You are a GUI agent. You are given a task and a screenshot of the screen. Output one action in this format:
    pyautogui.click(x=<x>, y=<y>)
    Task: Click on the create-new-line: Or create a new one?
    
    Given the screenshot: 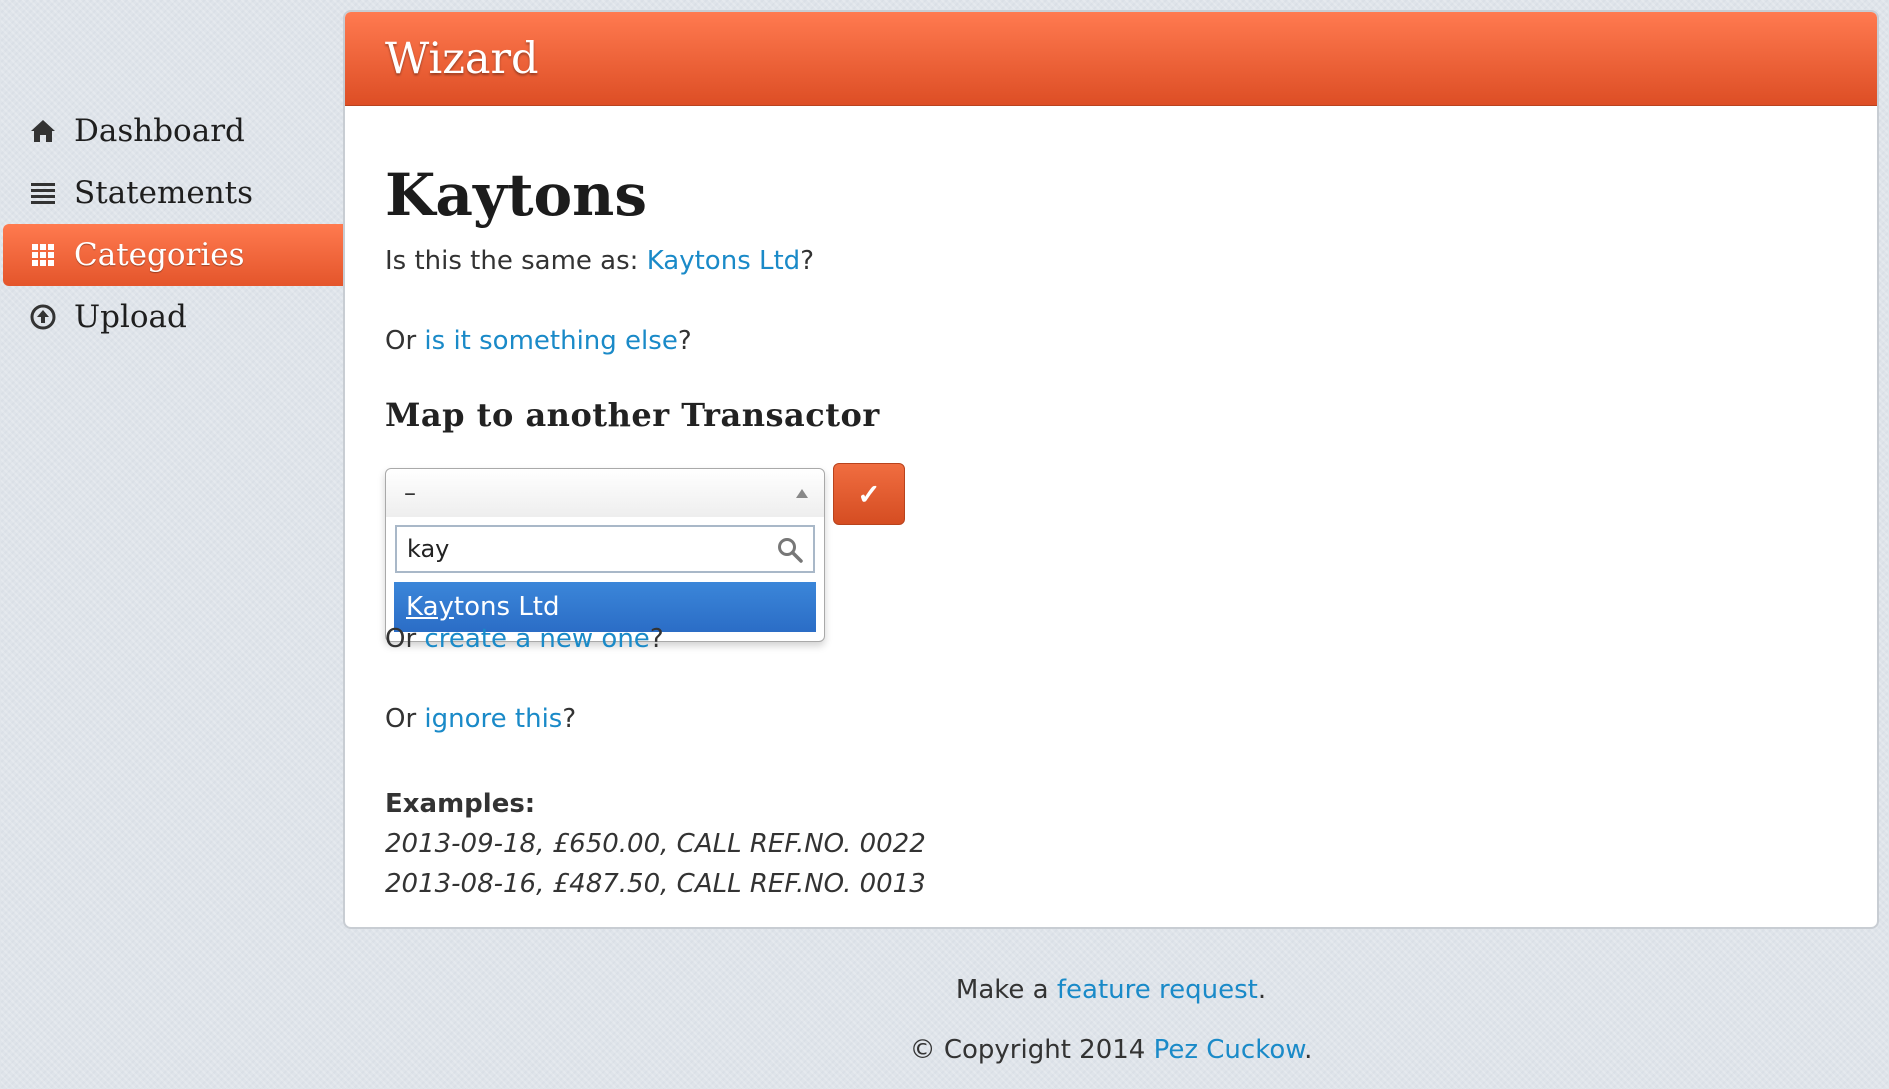 What is the action you would take?
    pyautogui.click(x=524, y=639)
    